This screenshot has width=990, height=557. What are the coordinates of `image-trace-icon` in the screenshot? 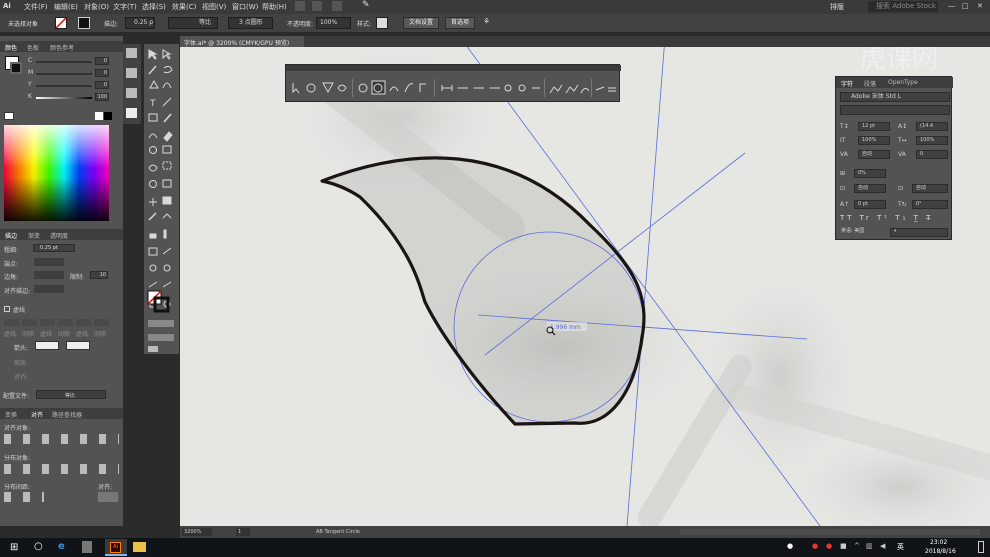 It's located at (131, 113).